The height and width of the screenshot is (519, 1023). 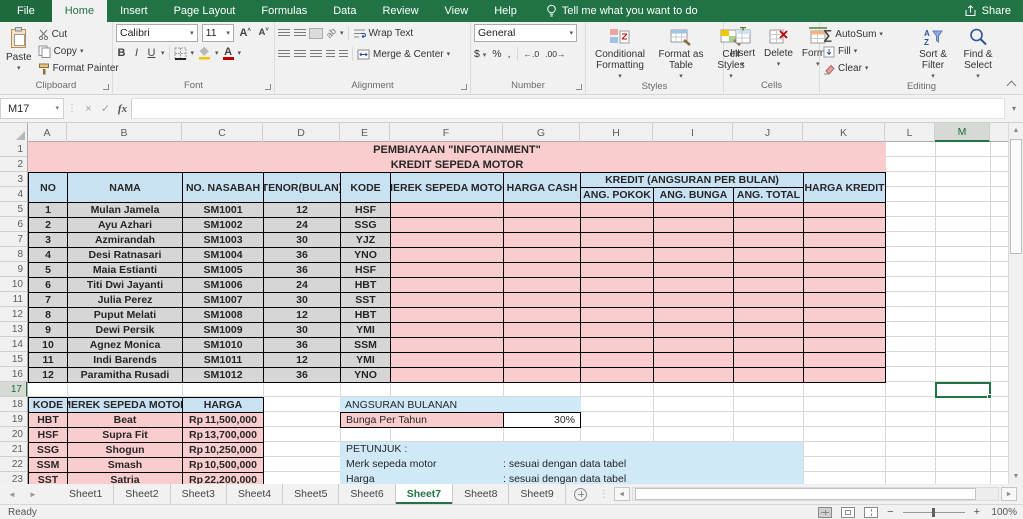 What do you see at coordinates (12, 494) in the screenshot?
I see `previous-sheet-arrow-icon: ◄` at bounding box center [12, 494].